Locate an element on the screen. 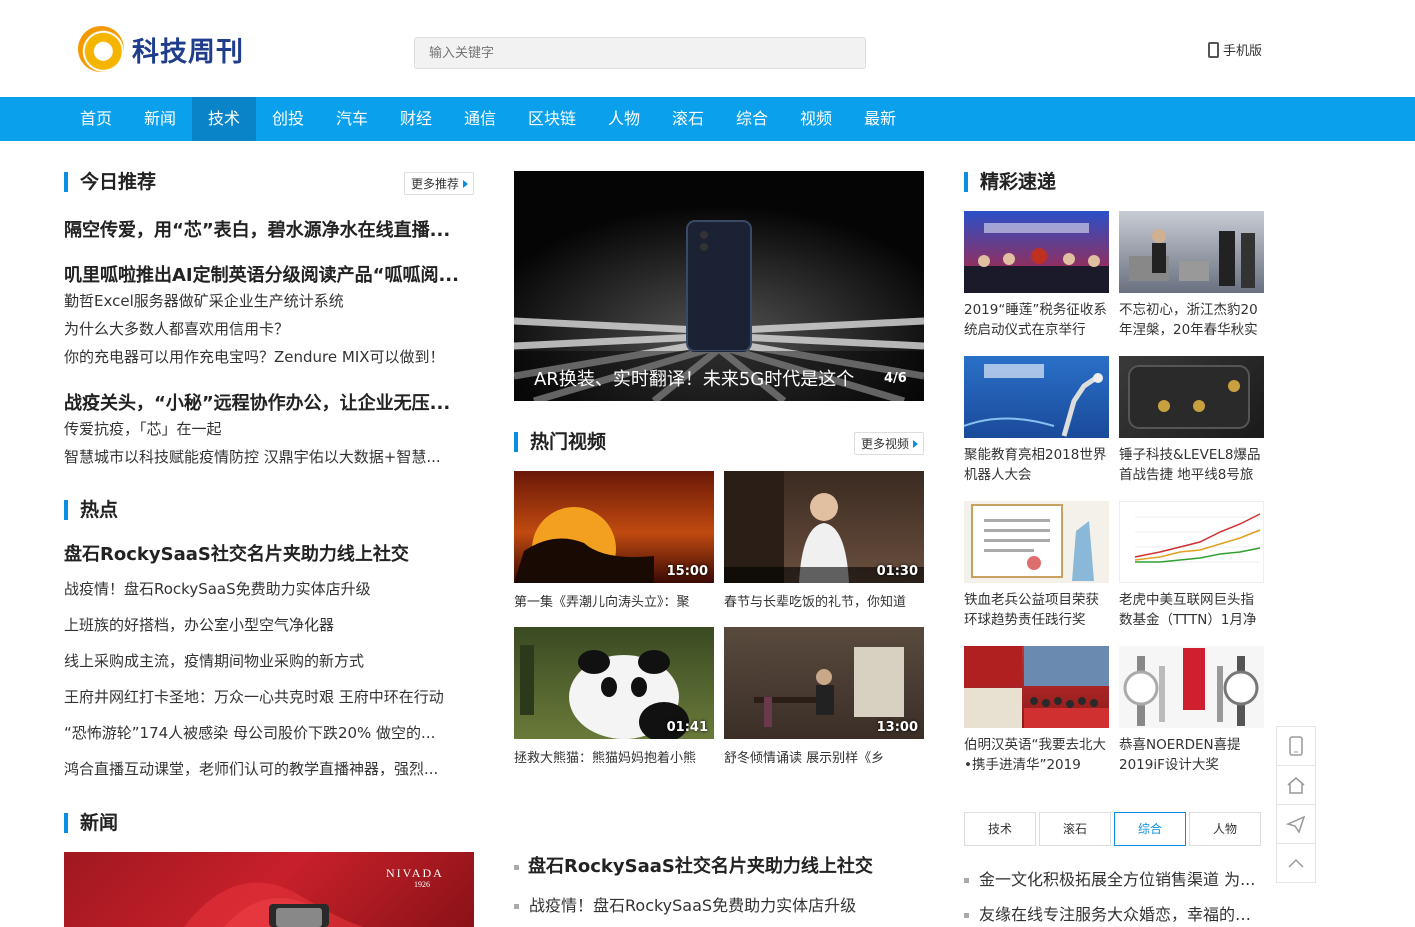  video-caption: 拯救大熊猫：熊猫妈妈抱着小熊 is located at coordinates (614, 756).